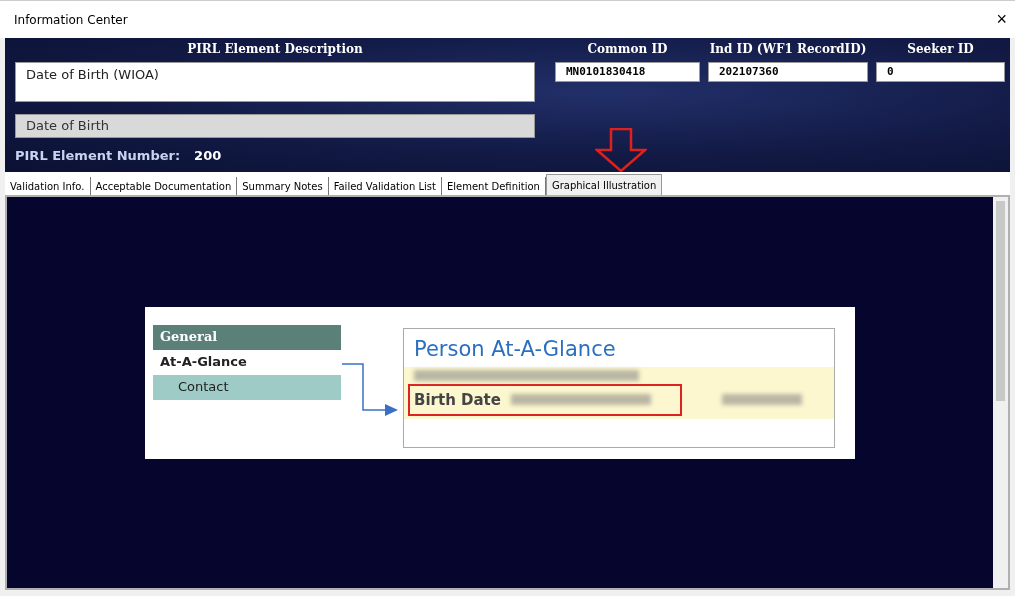  What do you see at coordinates (788, 49) in the screenshot?
I see `id-label: Ind ID (WF1 RecordID)` at bounding box center [788, 49].